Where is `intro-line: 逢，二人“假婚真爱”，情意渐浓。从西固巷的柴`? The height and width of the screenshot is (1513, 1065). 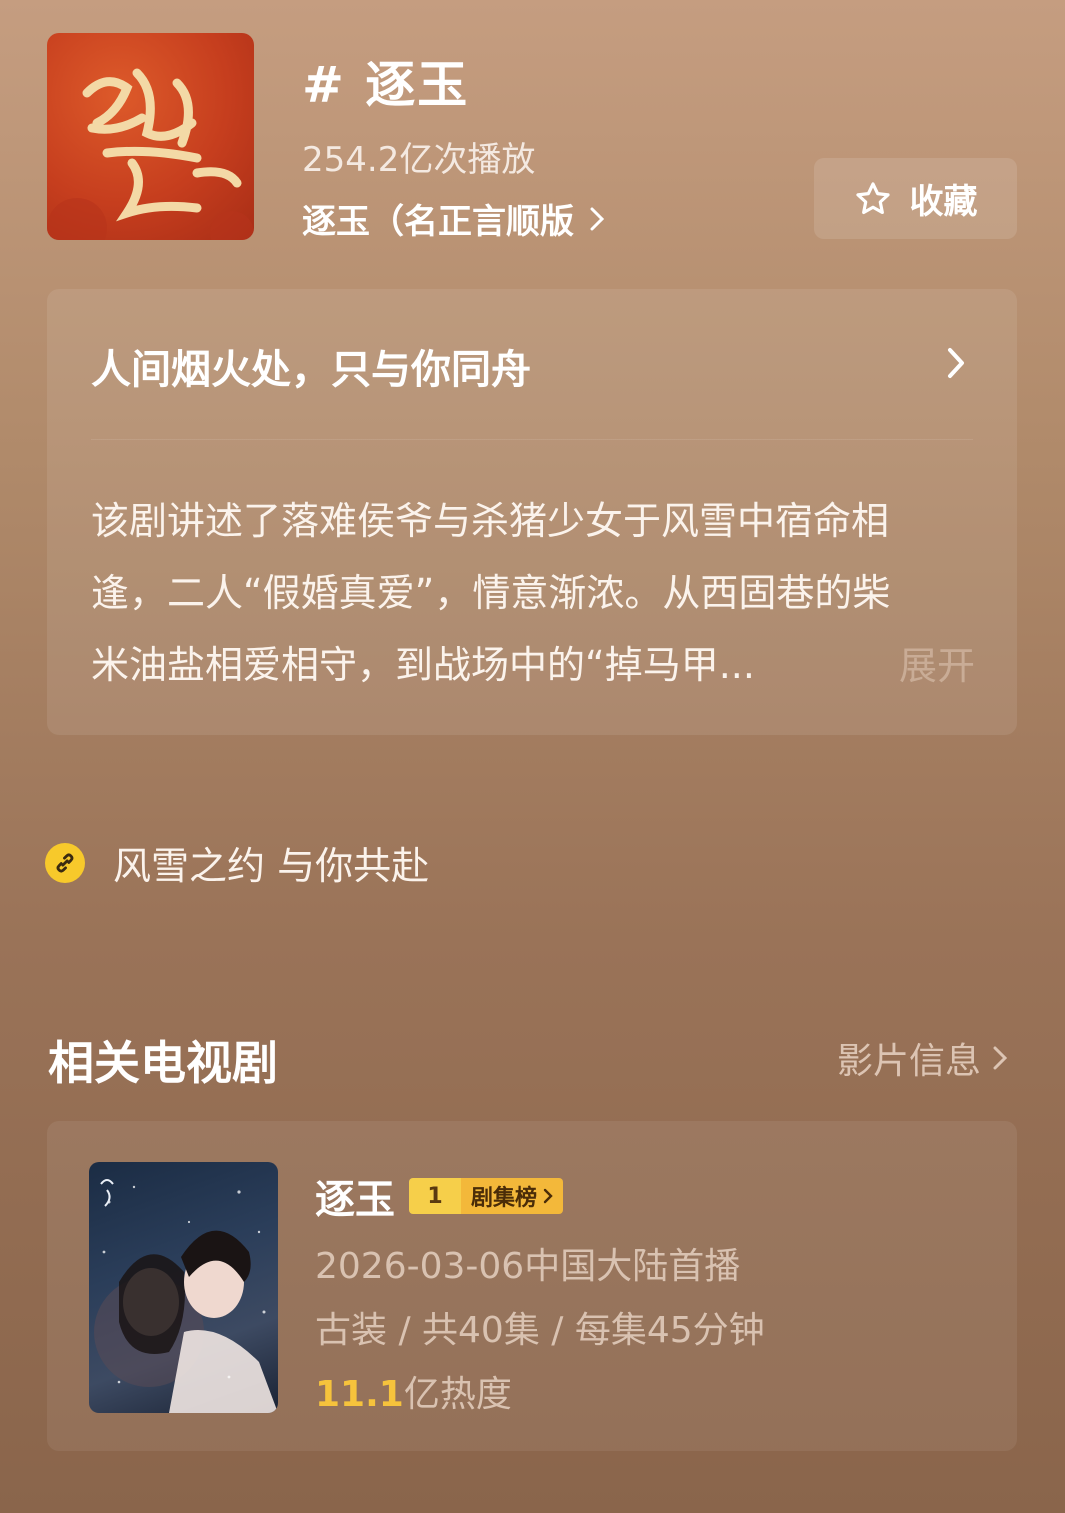 intro-line: 逢，二人“假婚真爱”，情意渐浓。从西固巷的柴 is located at coordinates (491, 593).